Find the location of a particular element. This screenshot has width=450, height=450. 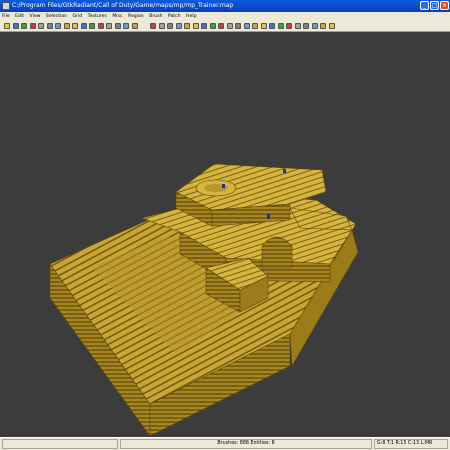

menu-view: View is located at coordinates (35, 16).